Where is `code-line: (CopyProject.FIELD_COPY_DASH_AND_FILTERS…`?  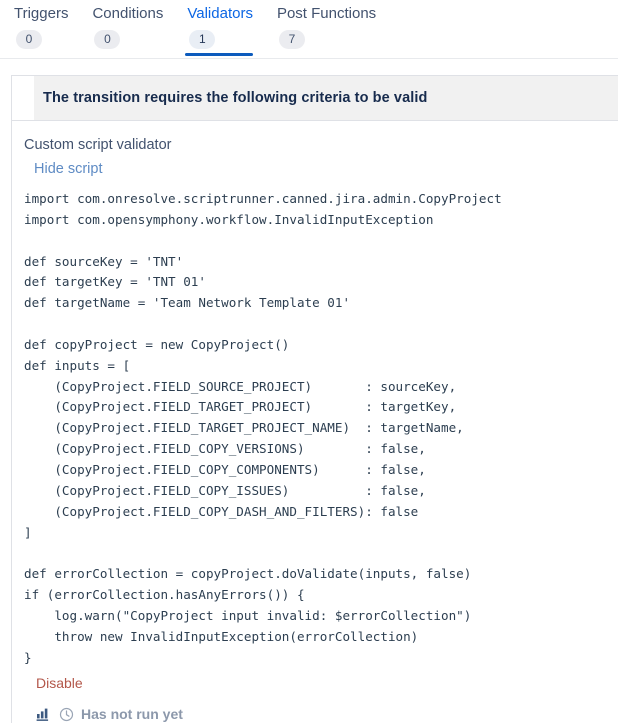
code-line: (CopyProject.FIELD_COPY_DASH_AND_FILTERS… is located at coordinates (221, 511).